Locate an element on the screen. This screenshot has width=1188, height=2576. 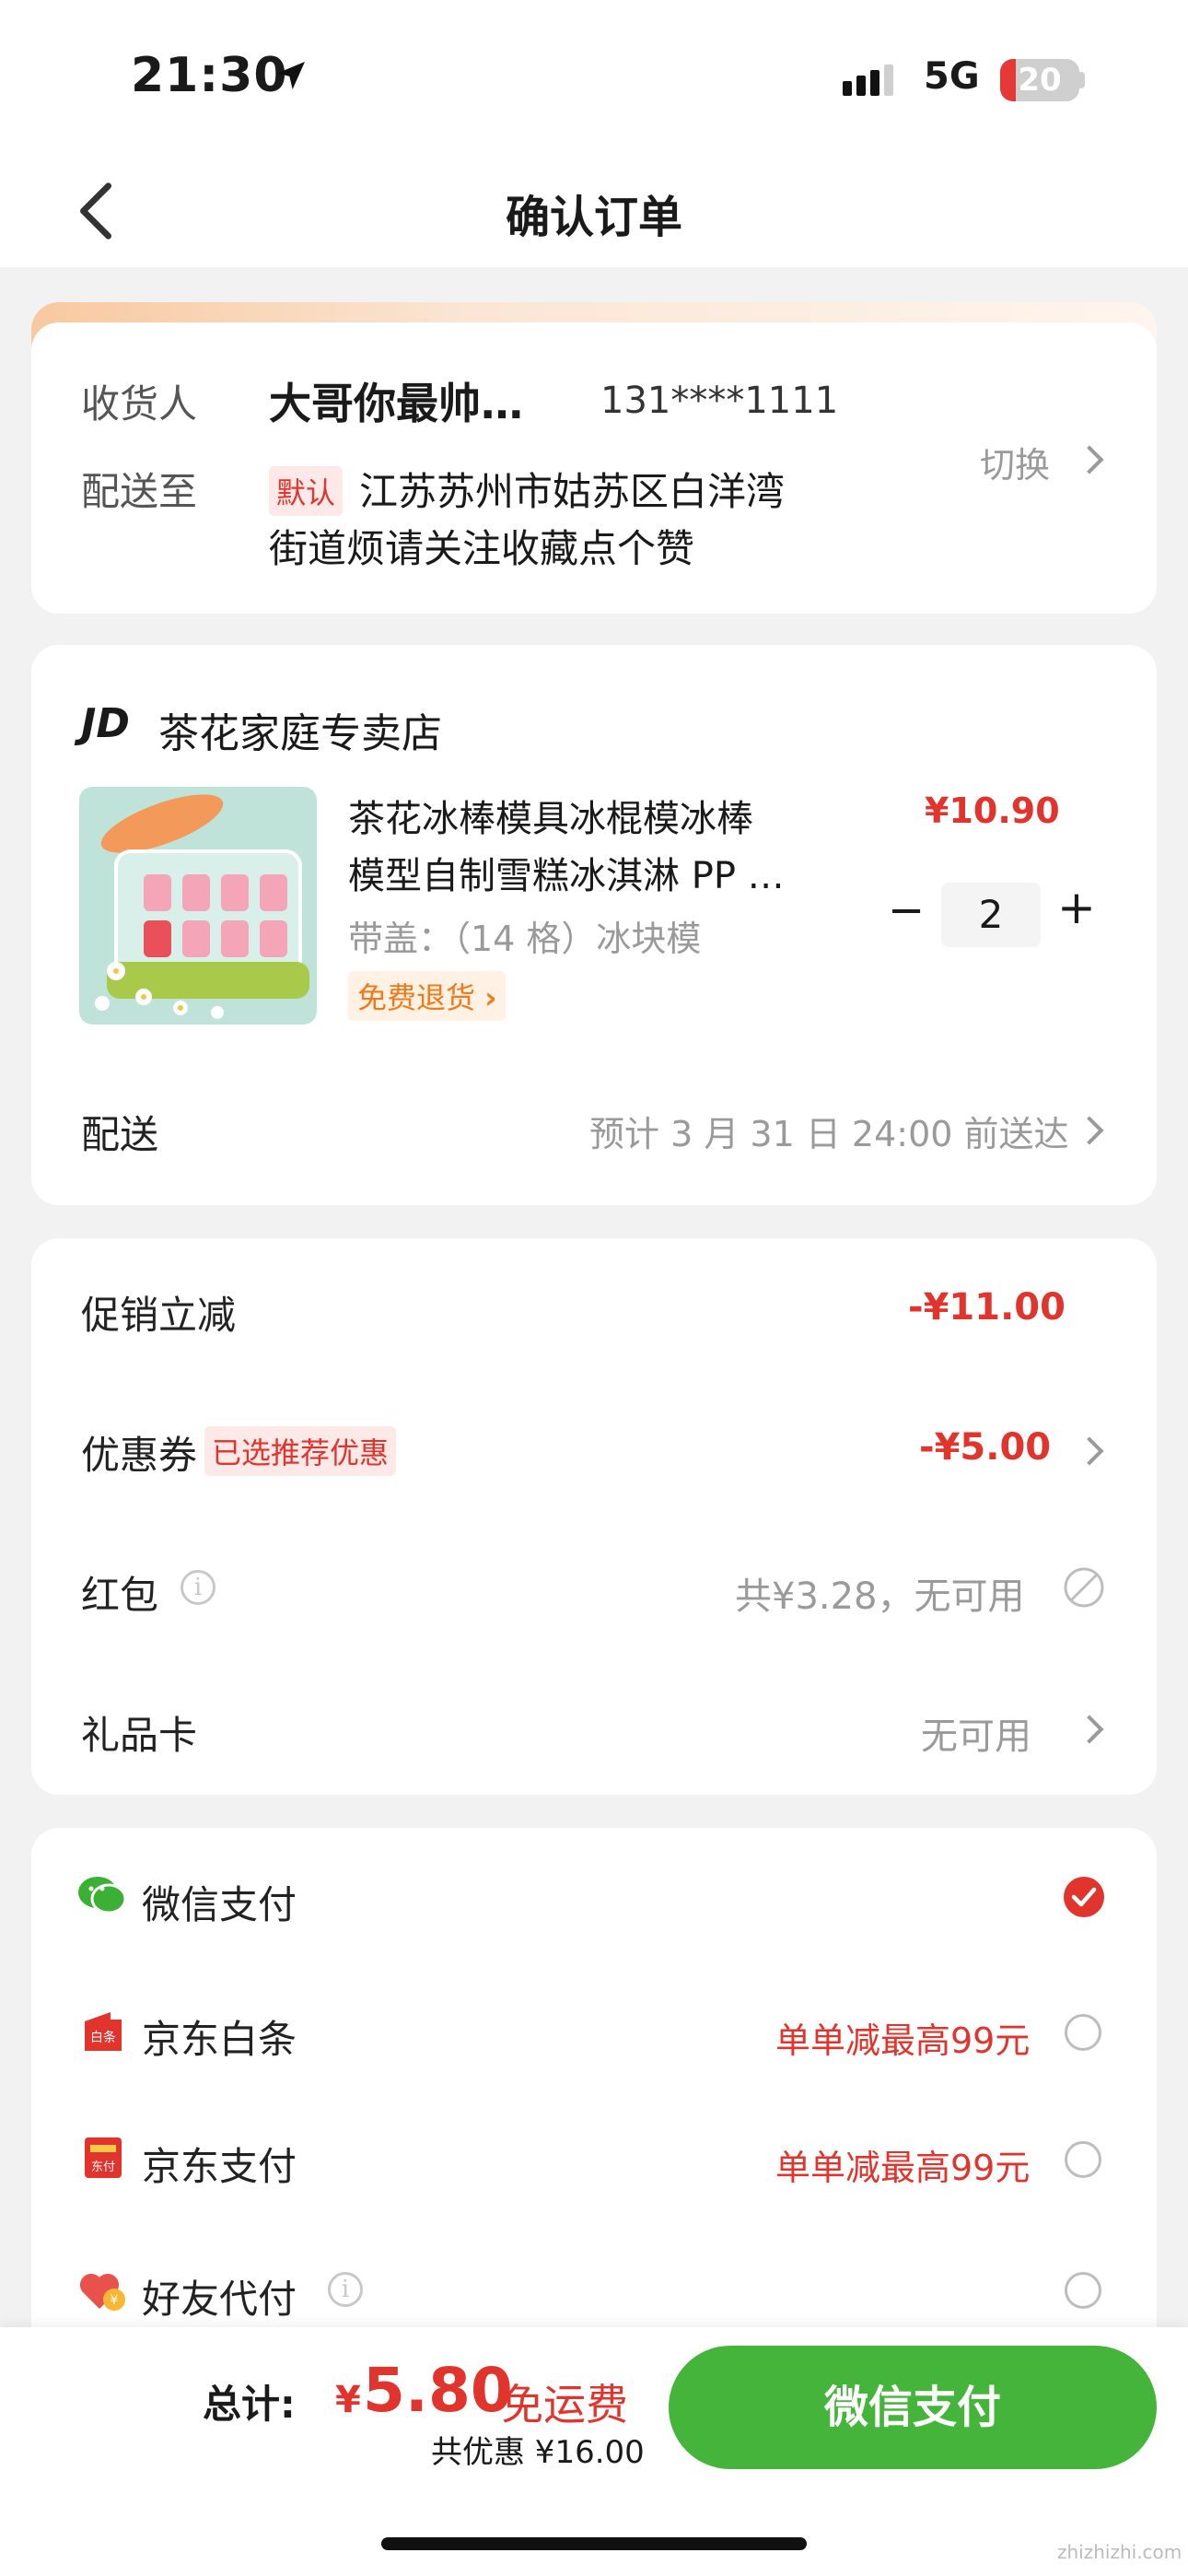
promo-value: -¥11.00 is located at coordinates (987, 1307).